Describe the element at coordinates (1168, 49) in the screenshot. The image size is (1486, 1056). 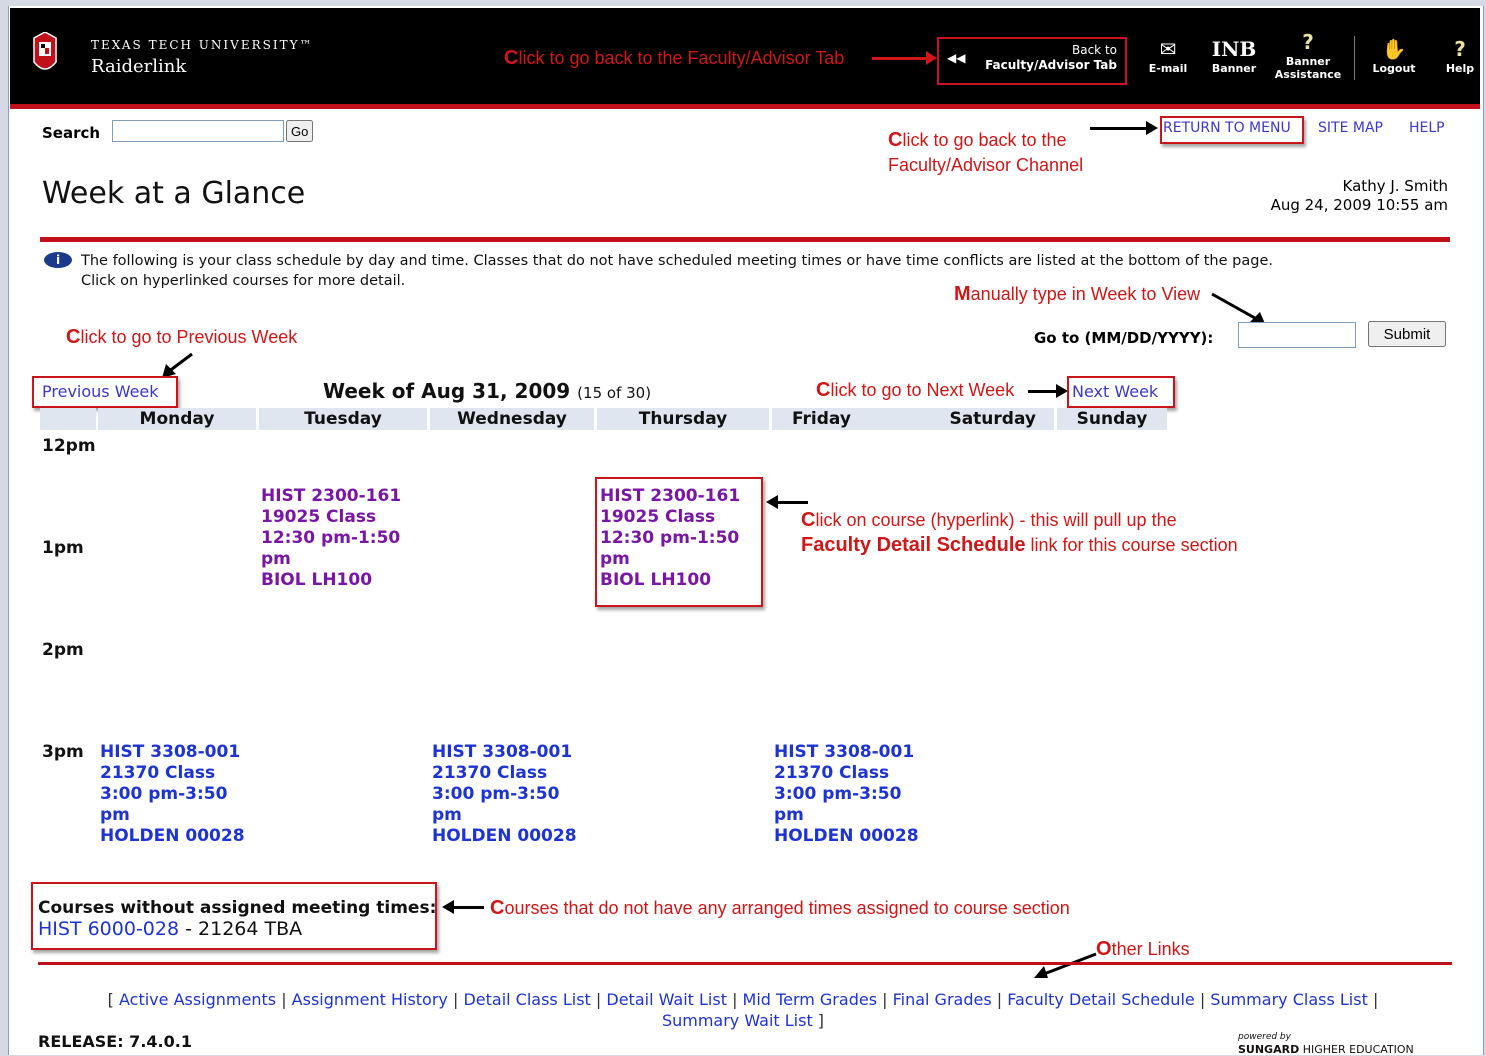
I see `envelope-icon: ✉` at that location.